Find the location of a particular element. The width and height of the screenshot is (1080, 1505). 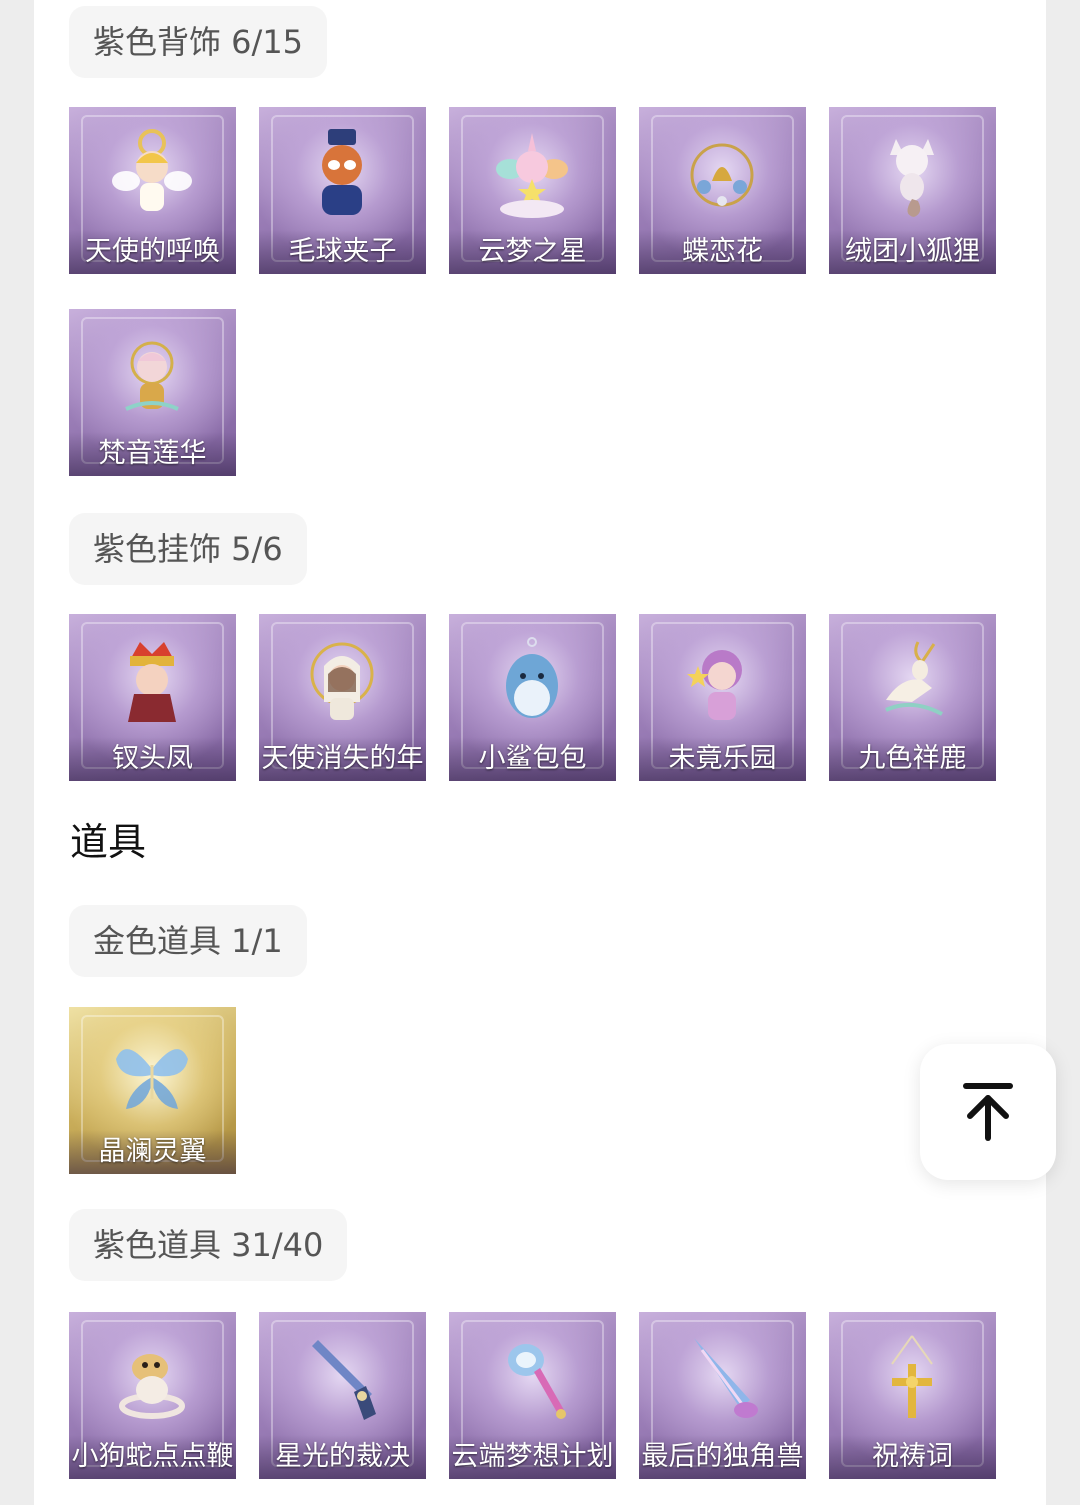

item-tile: 九色祥鹿 is located at coordinates (912, 697).